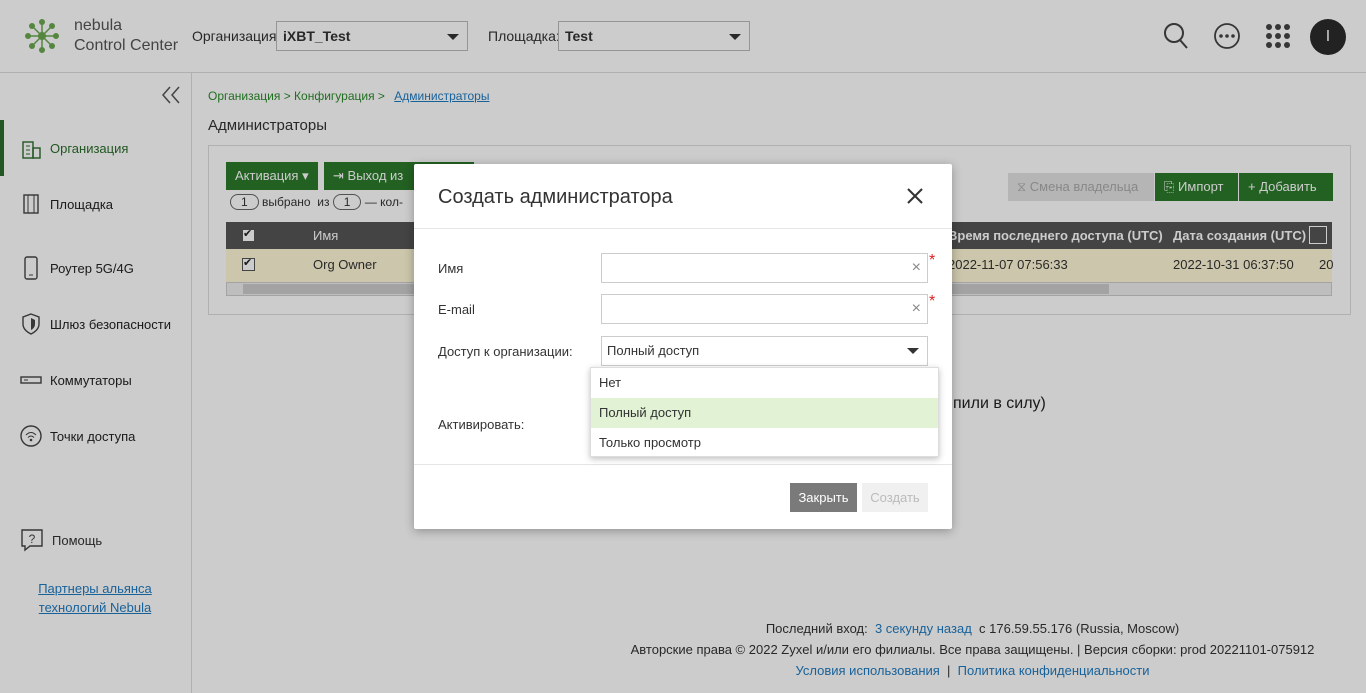 Image resolution: width=1366 pixels, height=693 pixels. What do you see at coordinates (683, 464) in the screenshot?
I see `dialog-footer-divider` at bounding box center [683, 464].